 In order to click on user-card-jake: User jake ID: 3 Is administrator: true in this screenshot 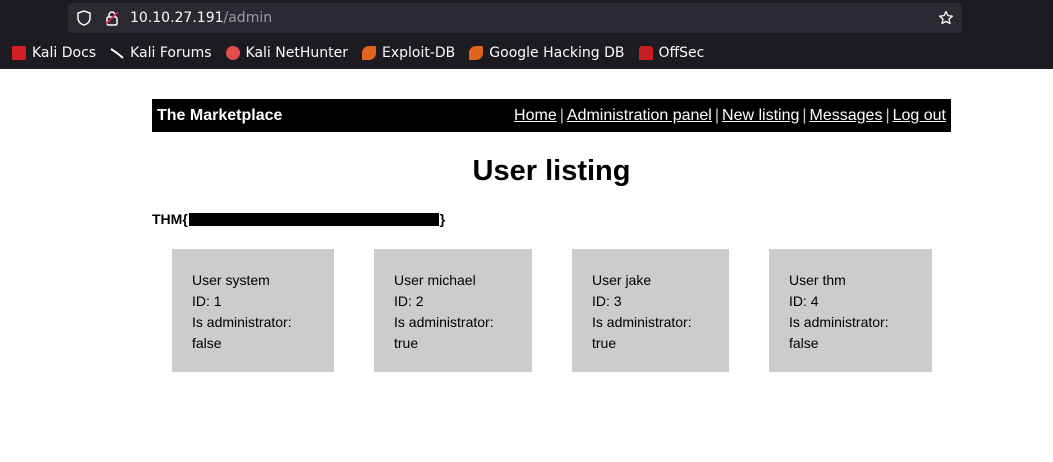, I will do `click(650, 310)`.